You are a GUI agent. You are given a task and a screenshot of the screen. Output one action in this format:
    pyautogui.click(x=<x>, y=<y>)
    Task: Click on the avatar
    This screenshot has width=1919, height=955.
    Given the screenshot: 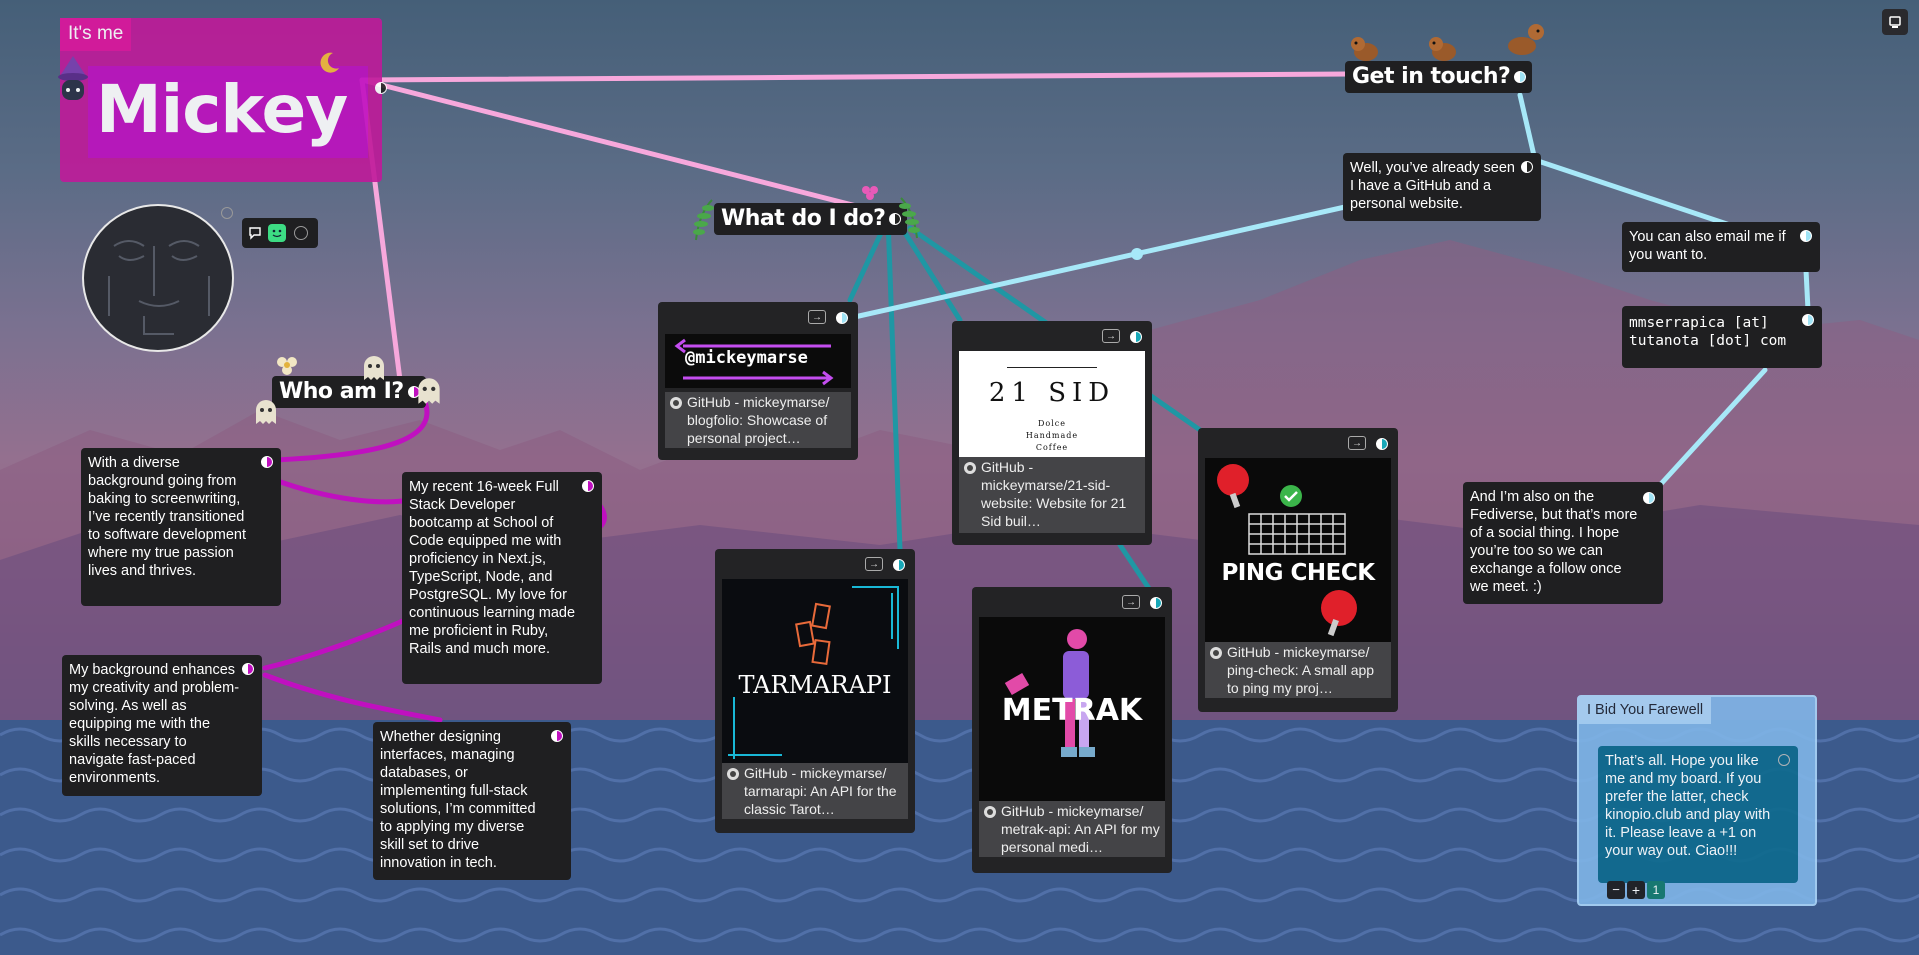 What is the action you would take?
    pyautogui.click(x=158, y=278)
    